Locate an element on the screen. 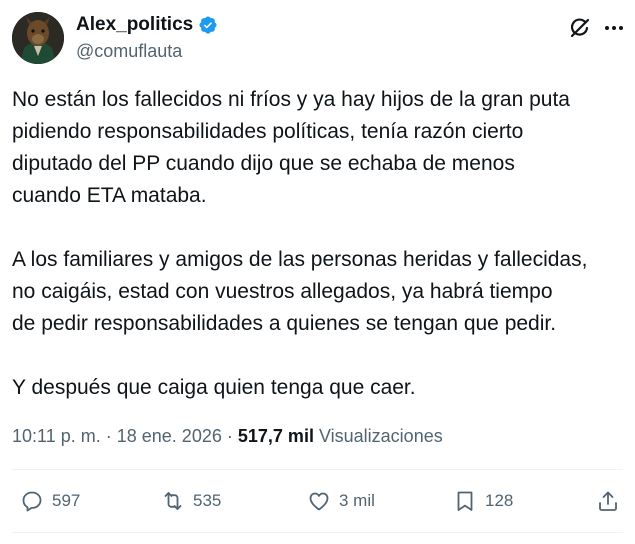 Image resolution: width=635 pixels, height=544 pixels. views-count: 517,7 mil is located at coordinates (275, 436).